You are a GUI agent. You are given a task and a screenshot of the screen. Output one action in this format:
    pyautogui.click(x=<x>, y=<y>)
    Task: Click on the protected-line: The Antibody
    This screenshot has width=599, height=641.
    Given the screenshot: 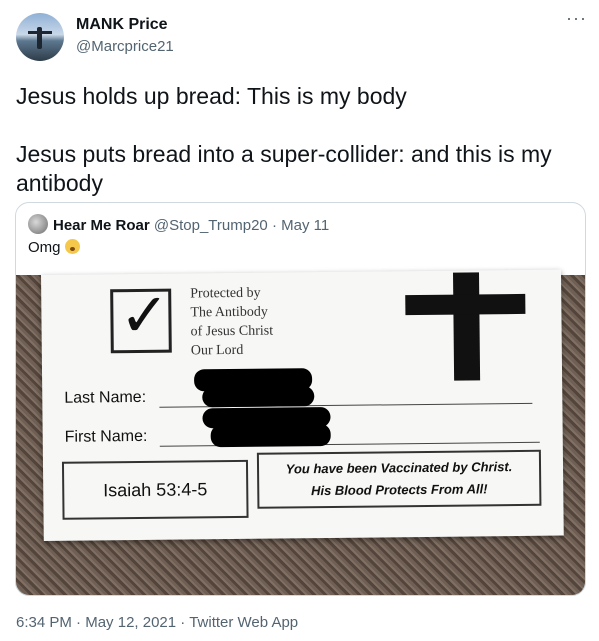 What is the action you would take?
    pyautogui.click(x=229, y=312)
    